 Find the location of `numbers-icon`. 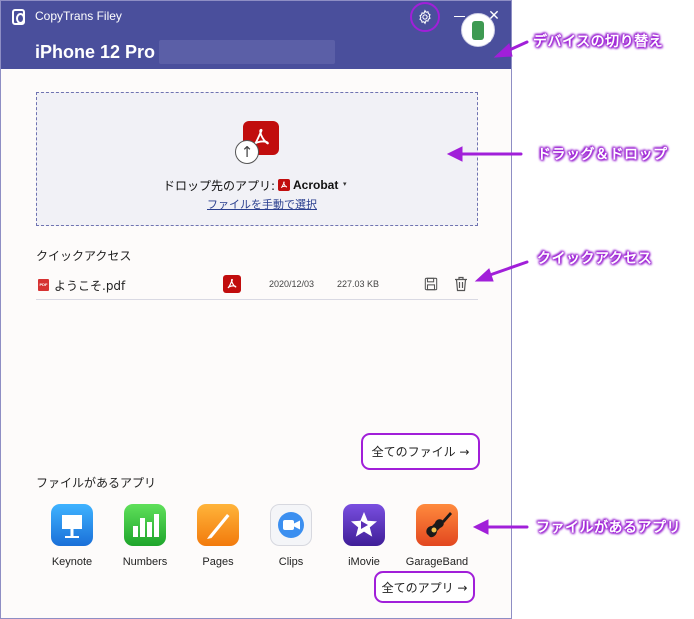

numbers-icon is located at coordinates (145, 525).